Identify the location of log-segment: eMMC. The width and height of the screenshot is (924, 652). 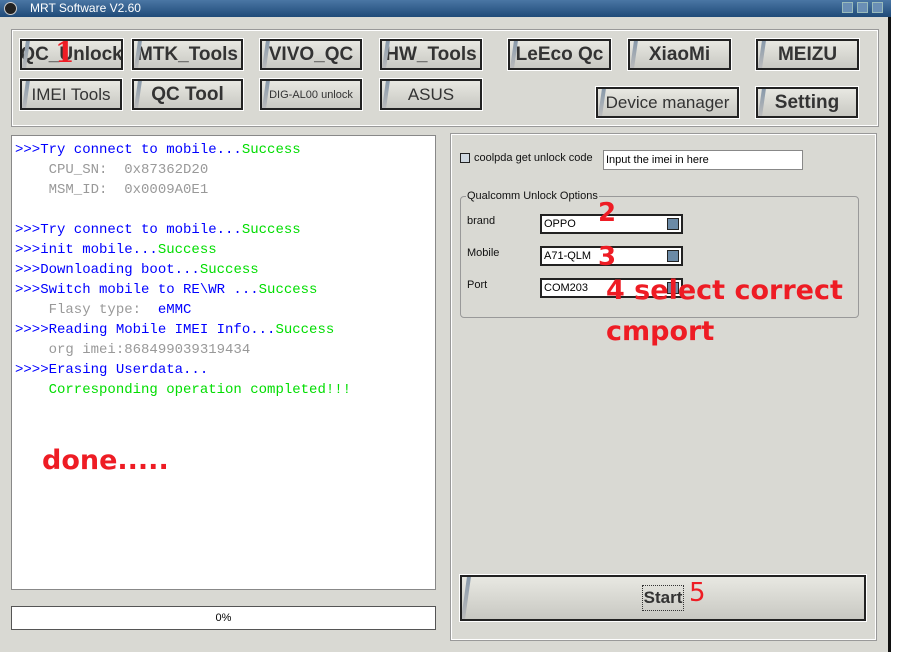
(174, 310).